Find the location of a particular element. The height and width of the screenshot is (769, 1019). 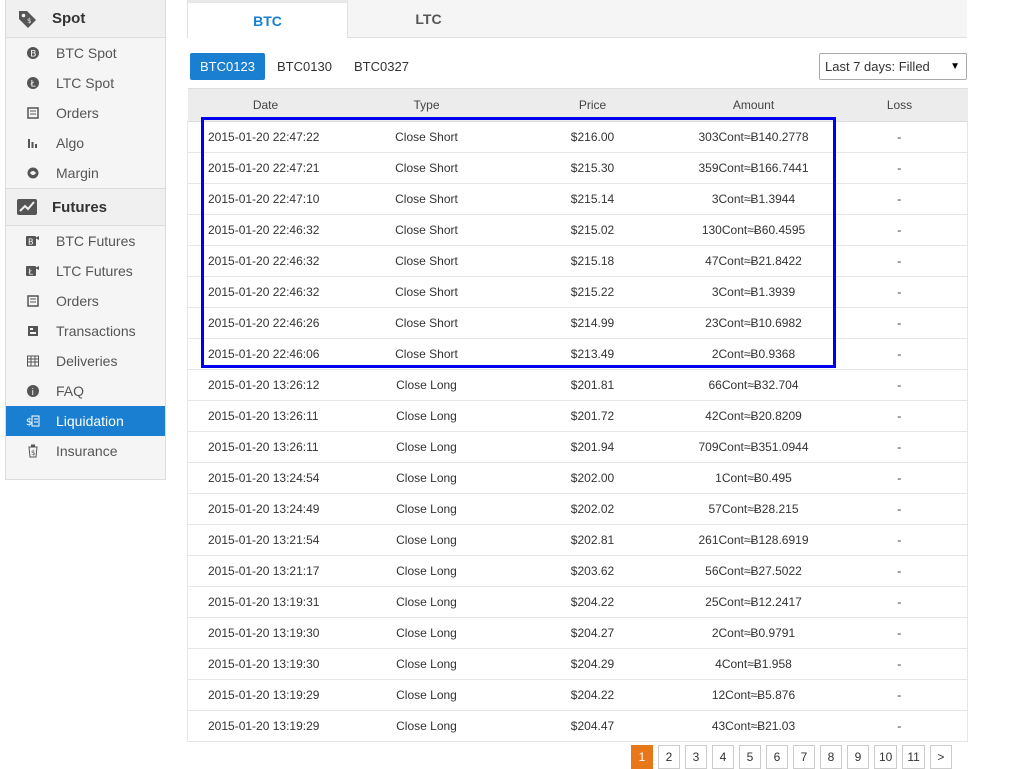

cell-price: $202.02 is located at coordinates (592, 509).